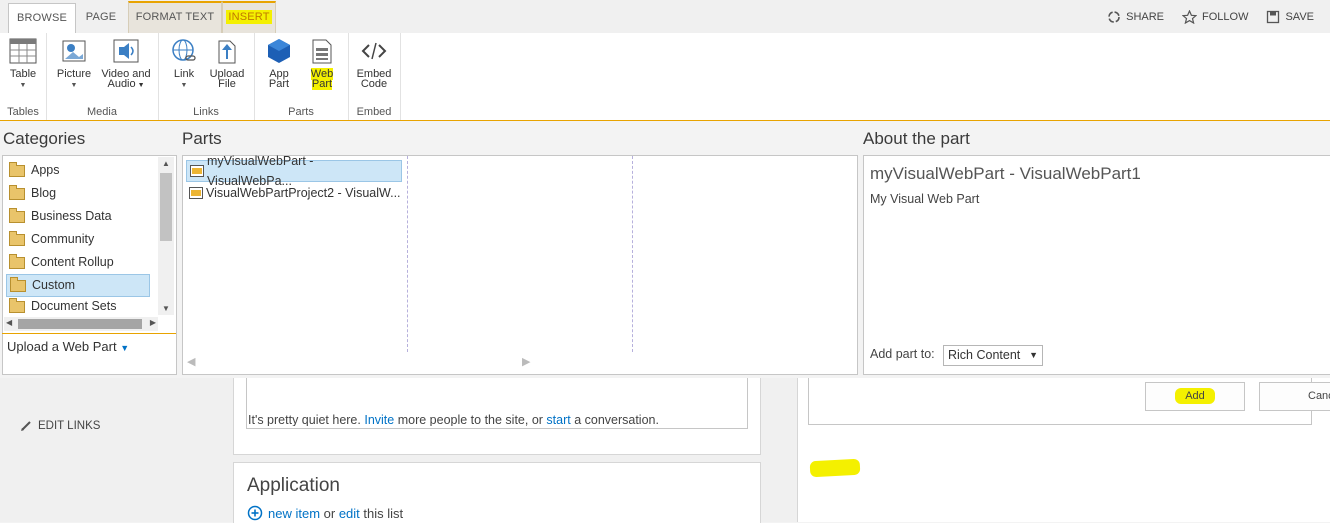 This screenshot has width=1330, height=523. What do you see at coordinates (1225, 16) in the screenshot?
I see `follow-label: FOLLOW` at bounding box center [1225, 16].